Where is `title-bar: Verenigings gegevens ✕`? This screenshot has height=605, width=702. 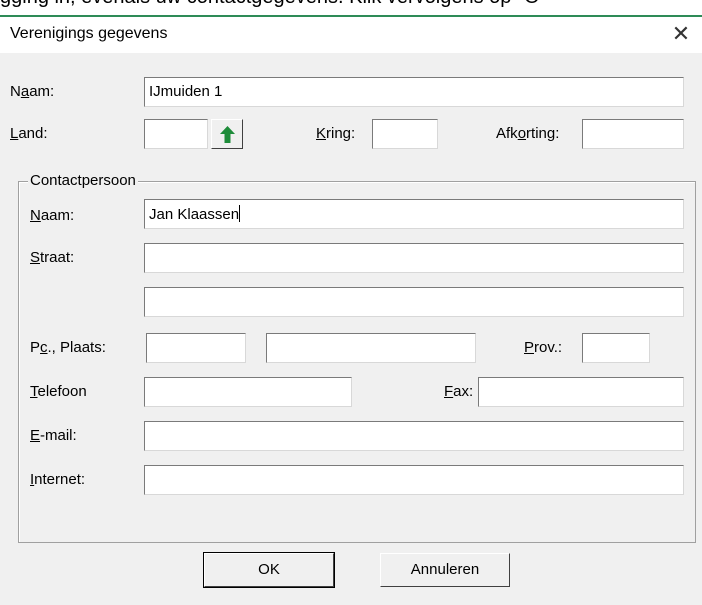 title-bar: Verenigings gegevens ✕ is located at coordinates (351, 35).